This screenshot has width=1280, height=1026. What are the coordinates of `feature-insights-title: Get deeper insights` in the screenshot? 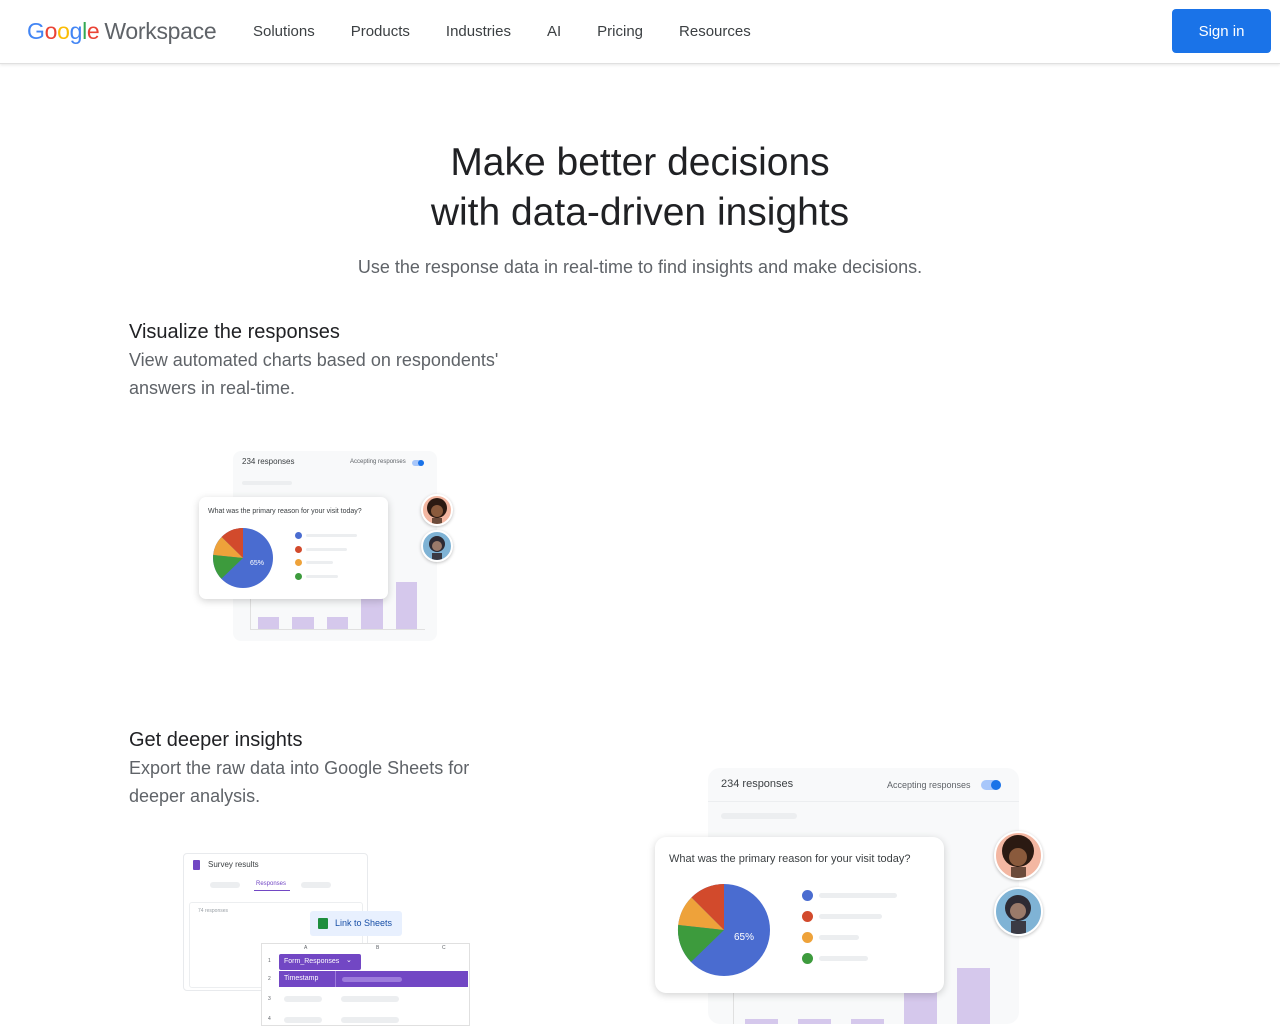 It's located at (216, 740).